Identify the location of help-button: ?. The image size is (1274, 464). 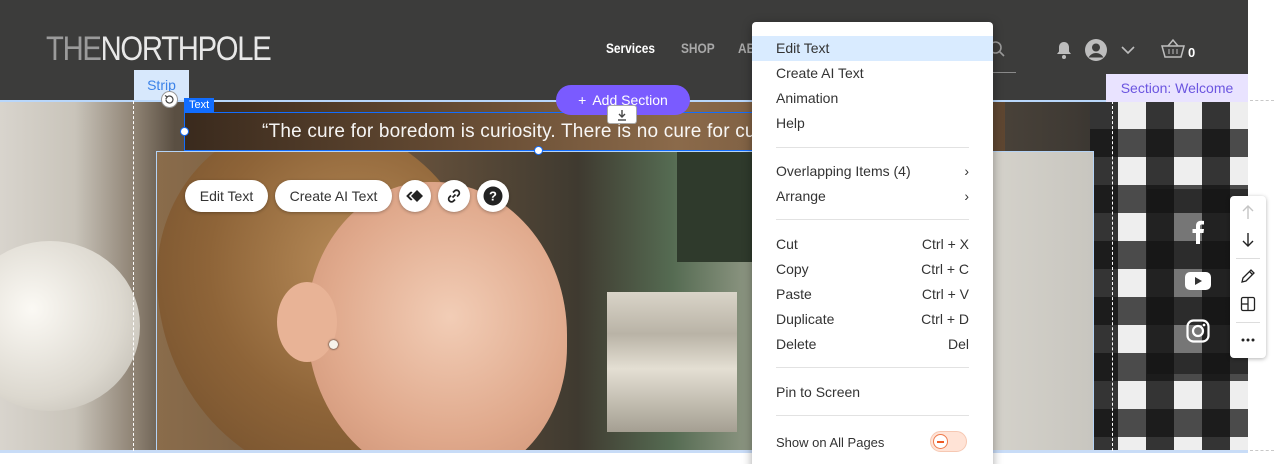
(493, 196).